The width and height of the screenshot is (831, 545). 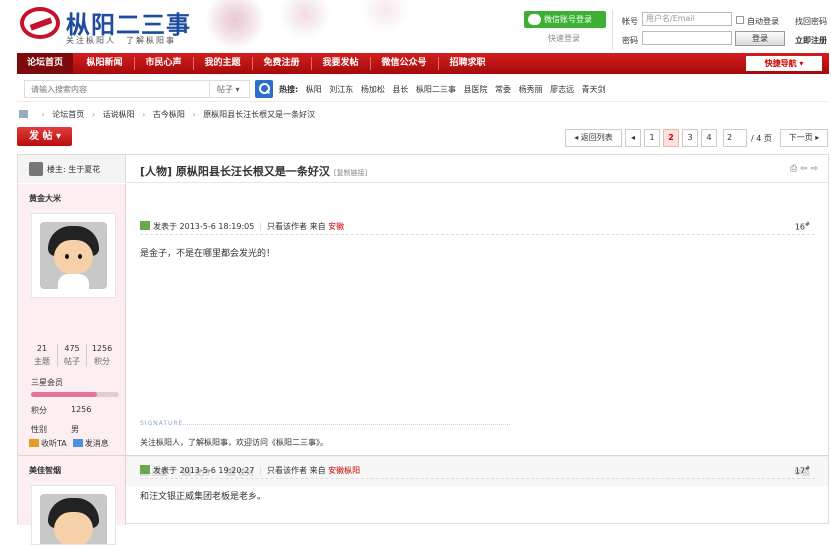 What do you see at coordinates (39, 410) in the screenshot?
I see `credit-label: 积分` at bounding box center [39, 410].